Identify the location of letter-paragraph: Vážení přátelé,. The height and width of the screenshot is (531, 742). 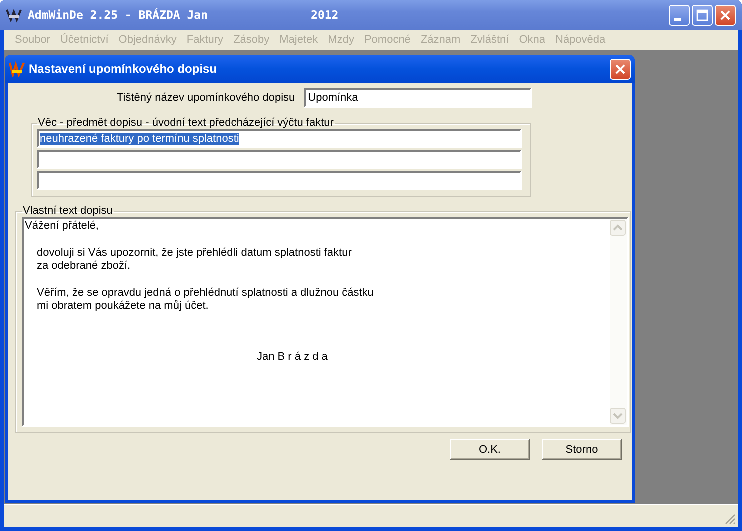
(62, 226).